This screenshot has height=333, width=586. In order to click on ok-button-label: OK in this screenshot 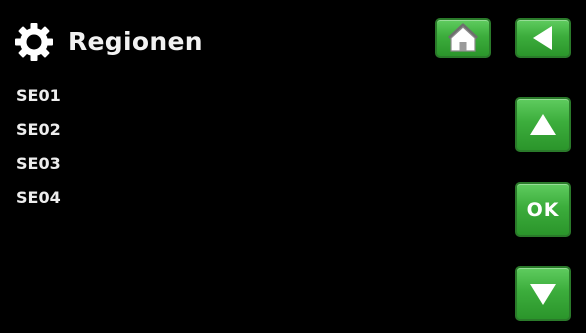, I will do `click(543, 209)`.